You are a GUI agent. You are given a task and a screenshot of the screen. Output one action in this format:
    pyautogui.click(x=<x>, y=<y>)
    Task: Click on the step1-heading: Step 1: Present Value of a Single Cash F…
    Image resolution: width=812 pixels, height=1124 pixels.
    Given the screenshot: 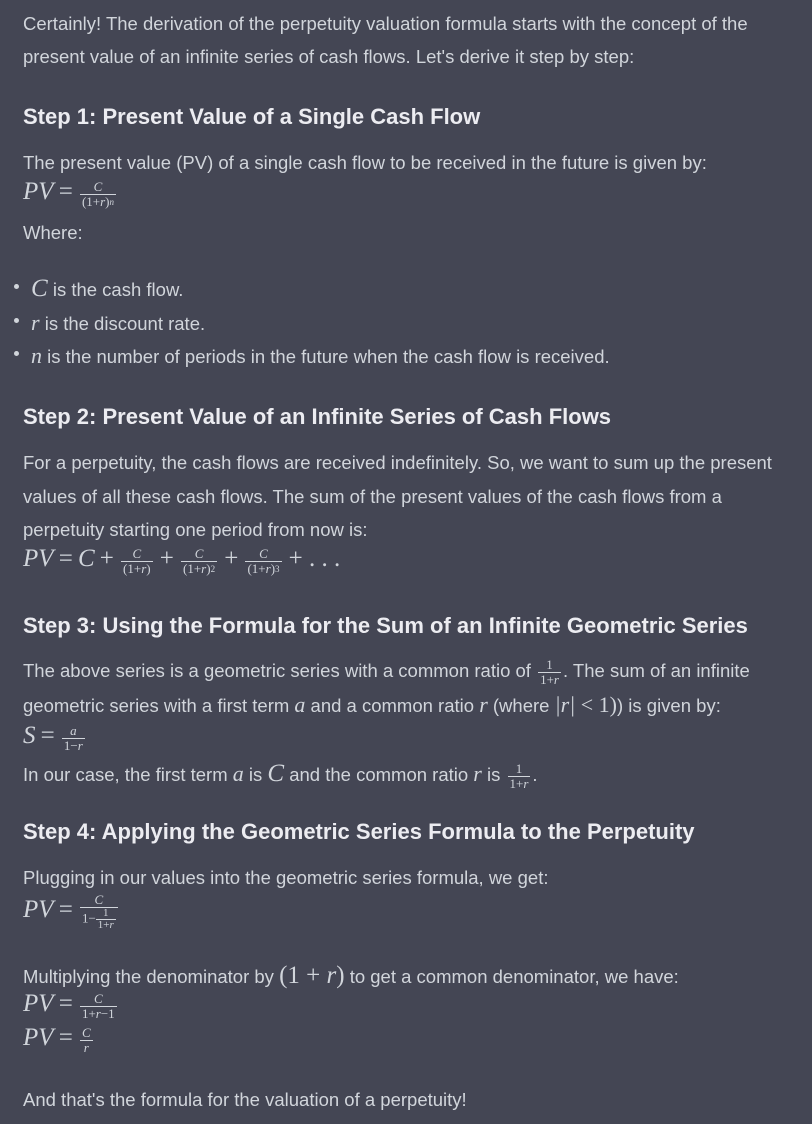 What is the action you would take?
    pyautogui.click(x=252, y=116)
    